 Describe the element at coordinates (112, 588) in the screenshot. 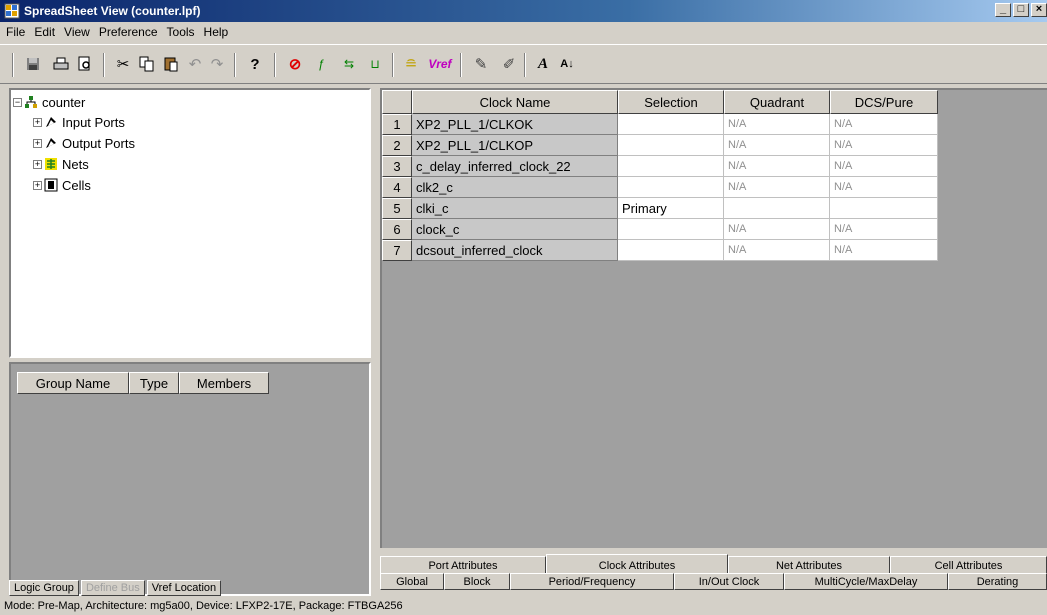

I see `tab-define-bus: Define Bus` at that location.